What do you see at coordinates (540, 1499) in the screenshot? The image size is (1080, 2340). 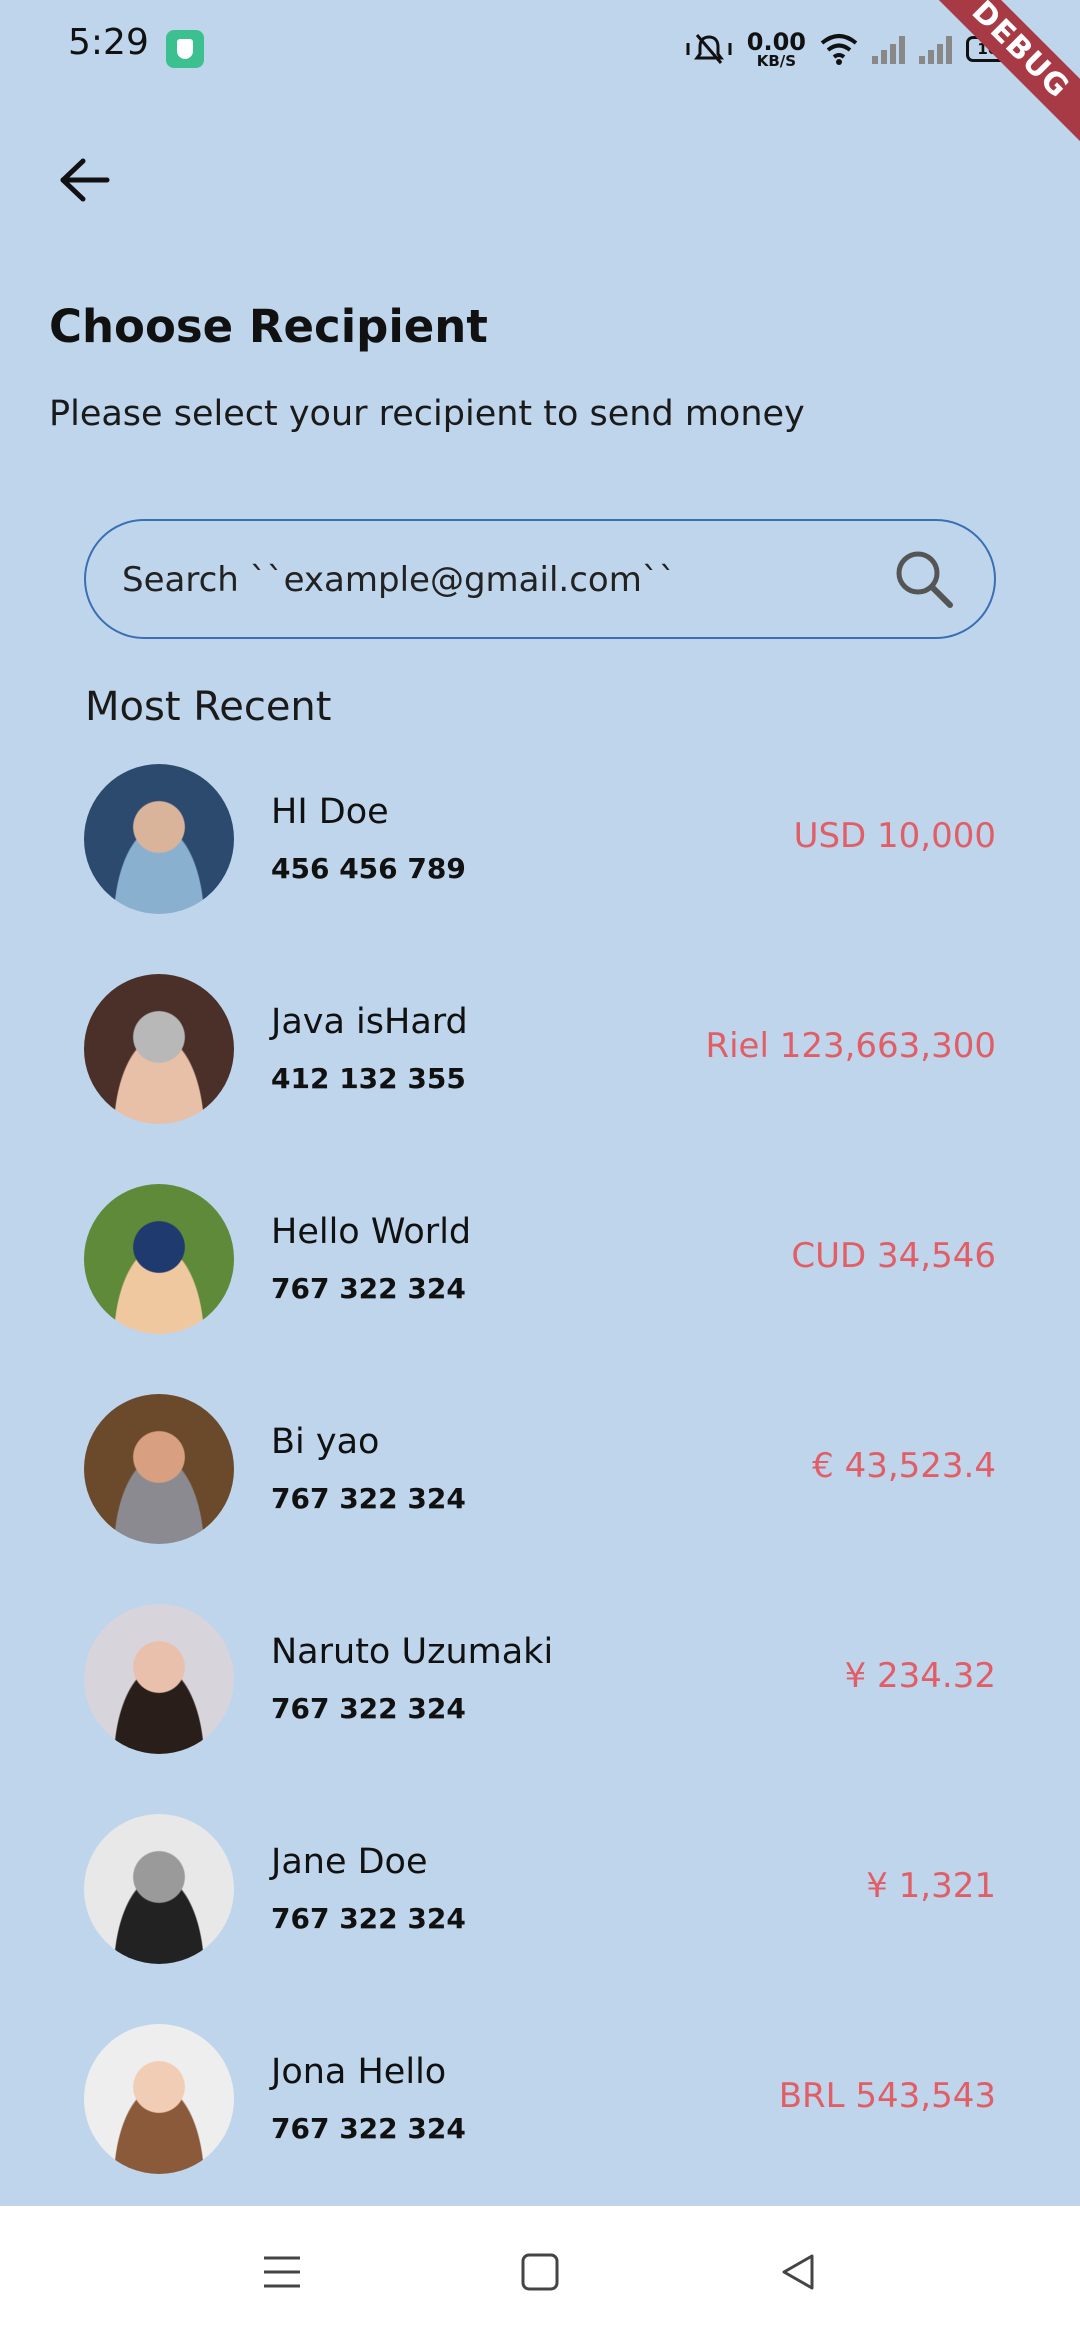 I see `recipient-row: Bi yao 767 322 324 € 43,523.4` at bounding box center [540, 1499].